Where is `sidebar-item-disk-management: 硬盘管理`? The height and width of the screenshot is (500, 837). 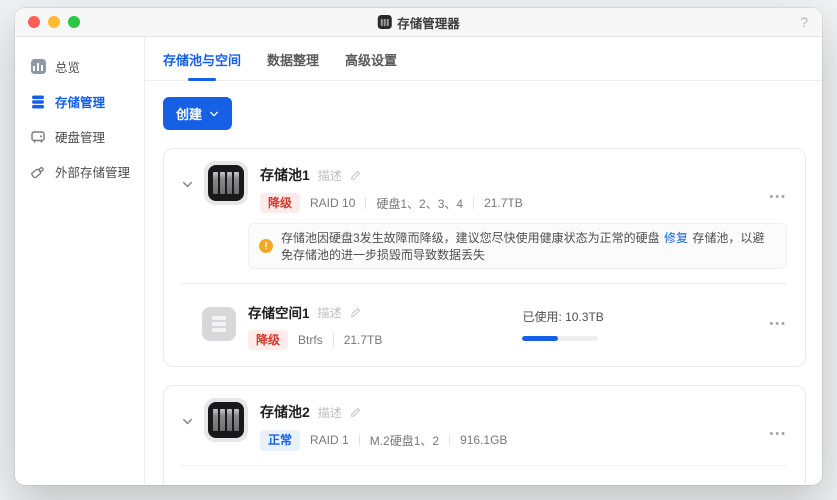 sidebar-item-disk-management: 硬盘管理 is located at coordinates (79, 136).